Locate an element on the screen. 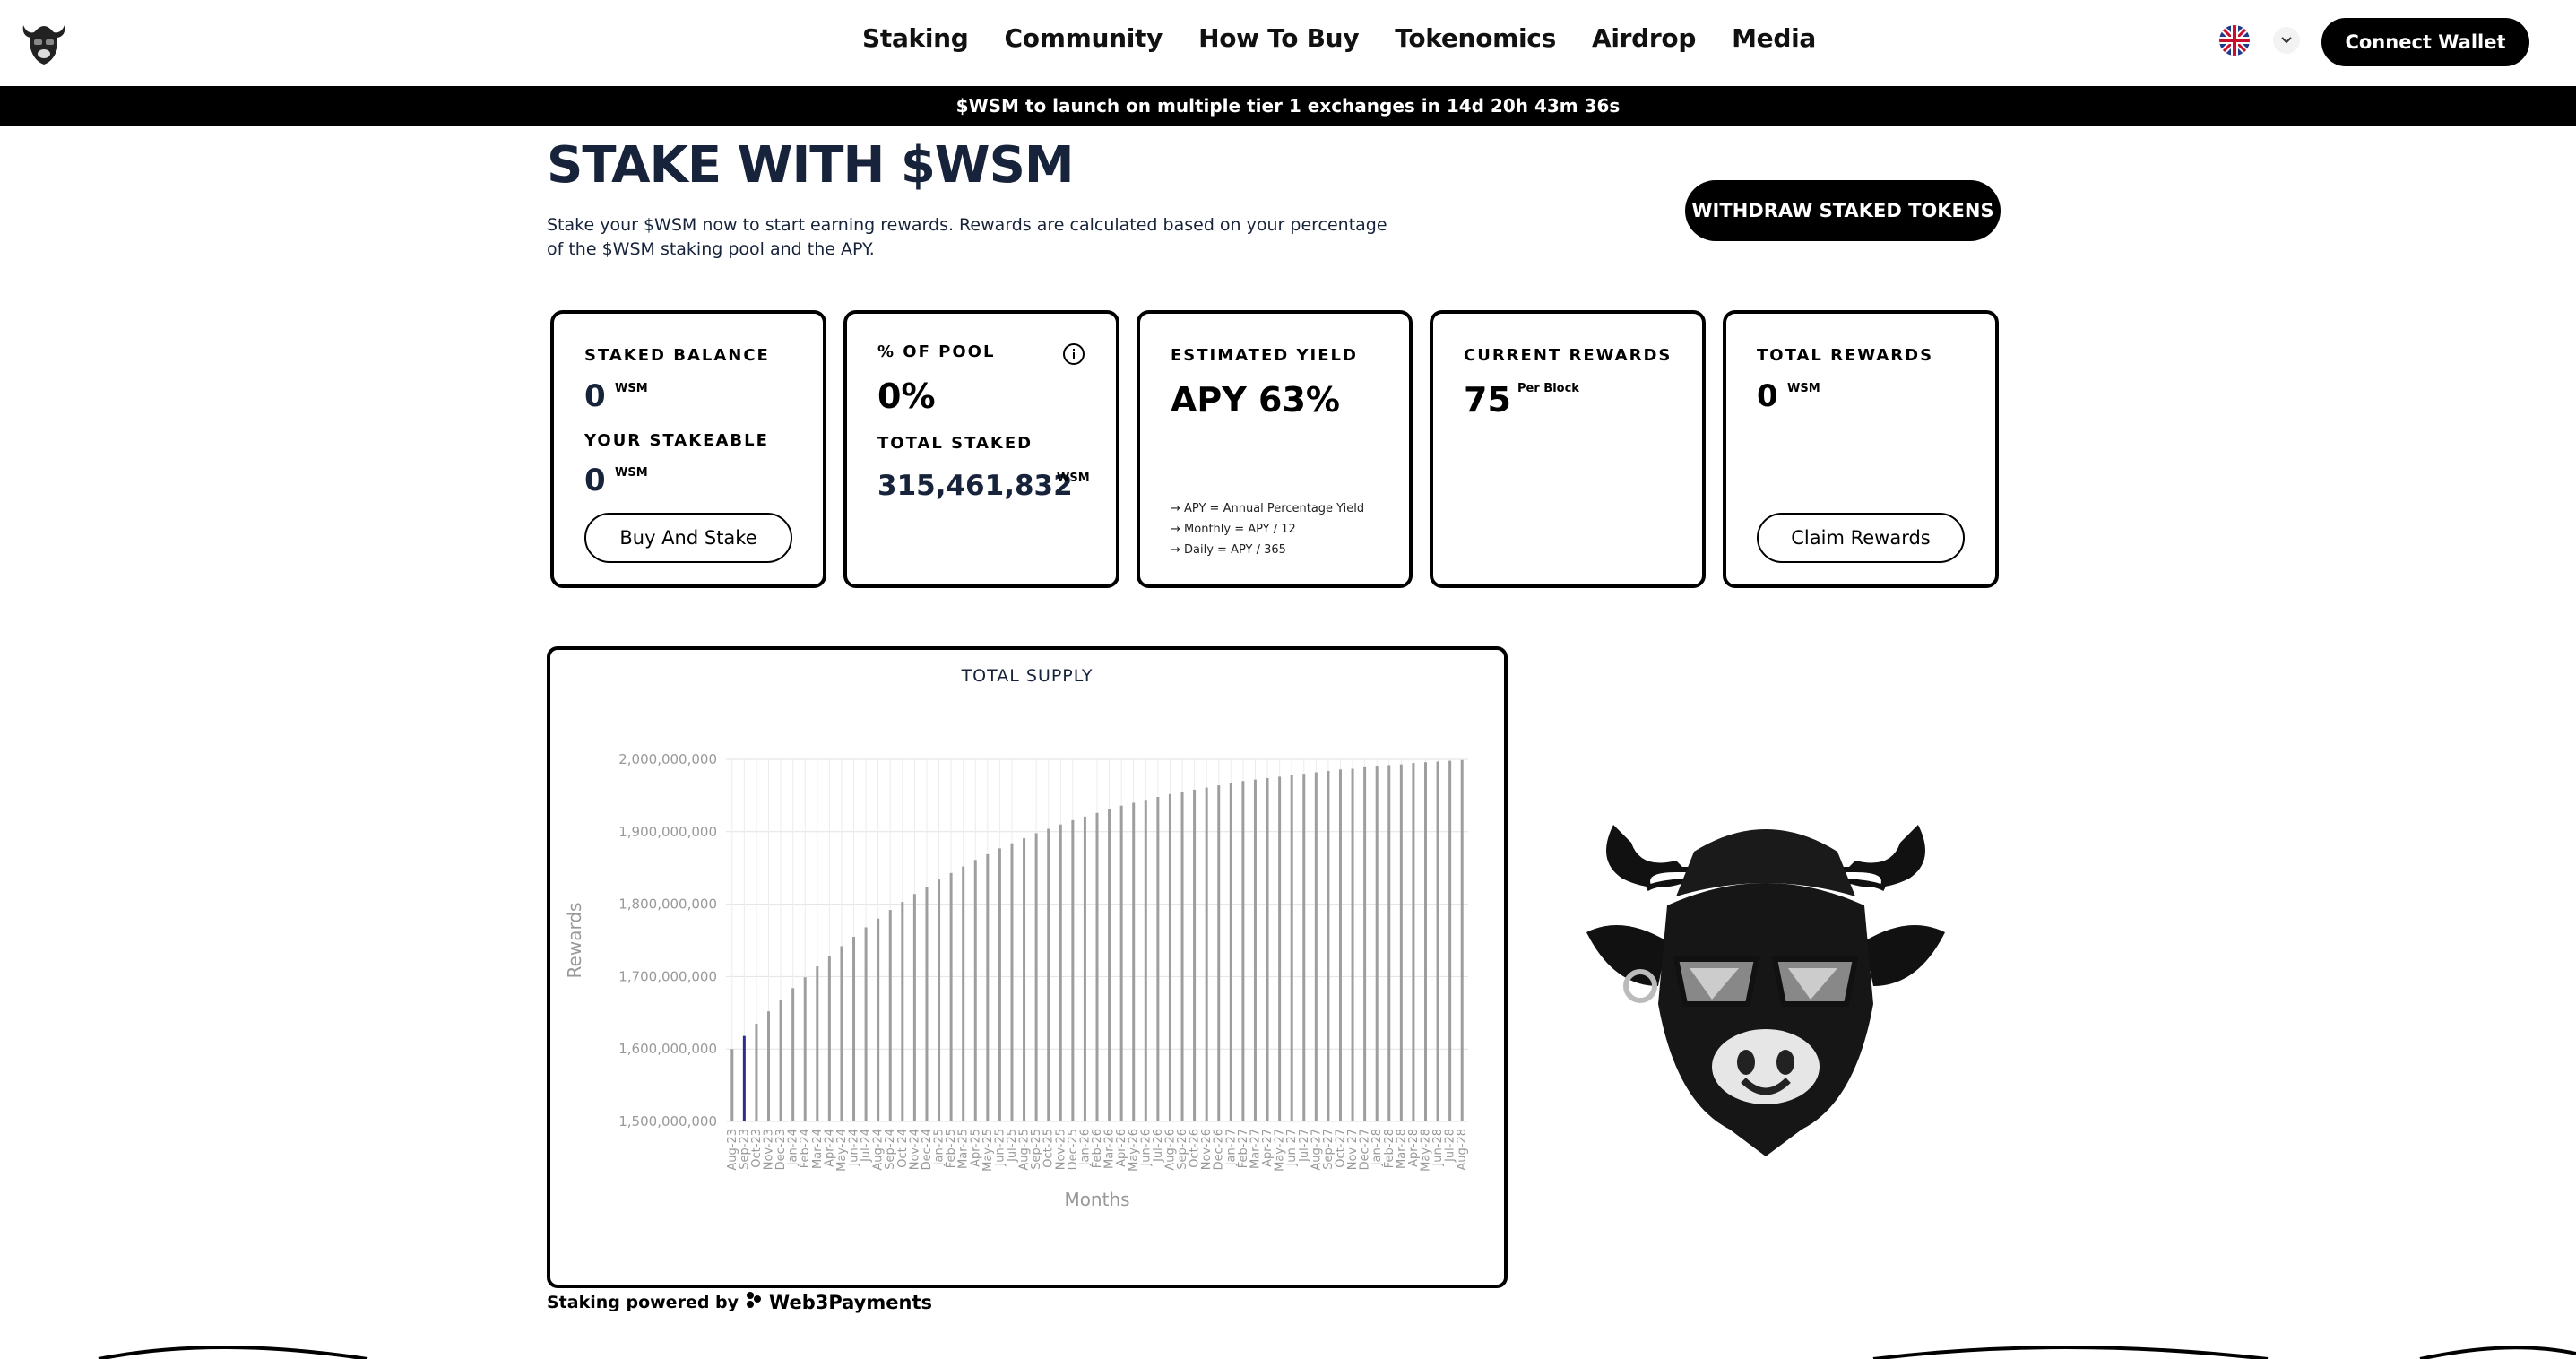 This screenshot has height=1359, width=2576. total-rewards-value: 0 is located at coordinates (1767, 396).